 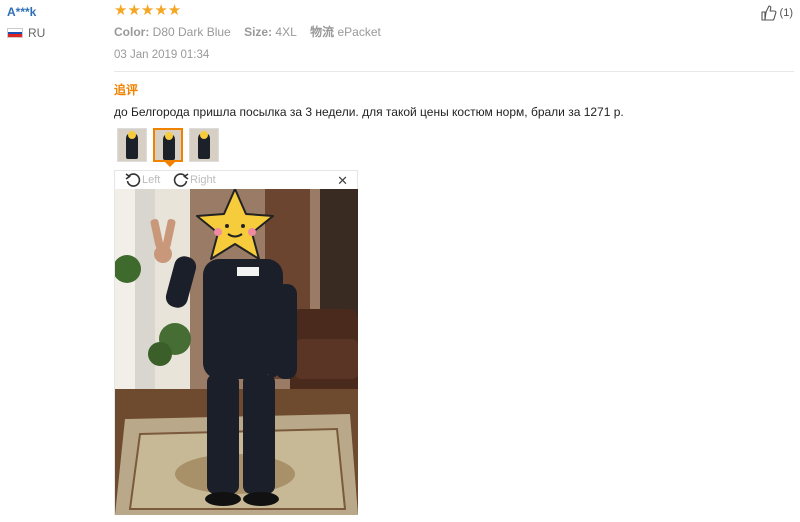 I want to click on rotate-right-label: Right, so click(x=203, y=180).